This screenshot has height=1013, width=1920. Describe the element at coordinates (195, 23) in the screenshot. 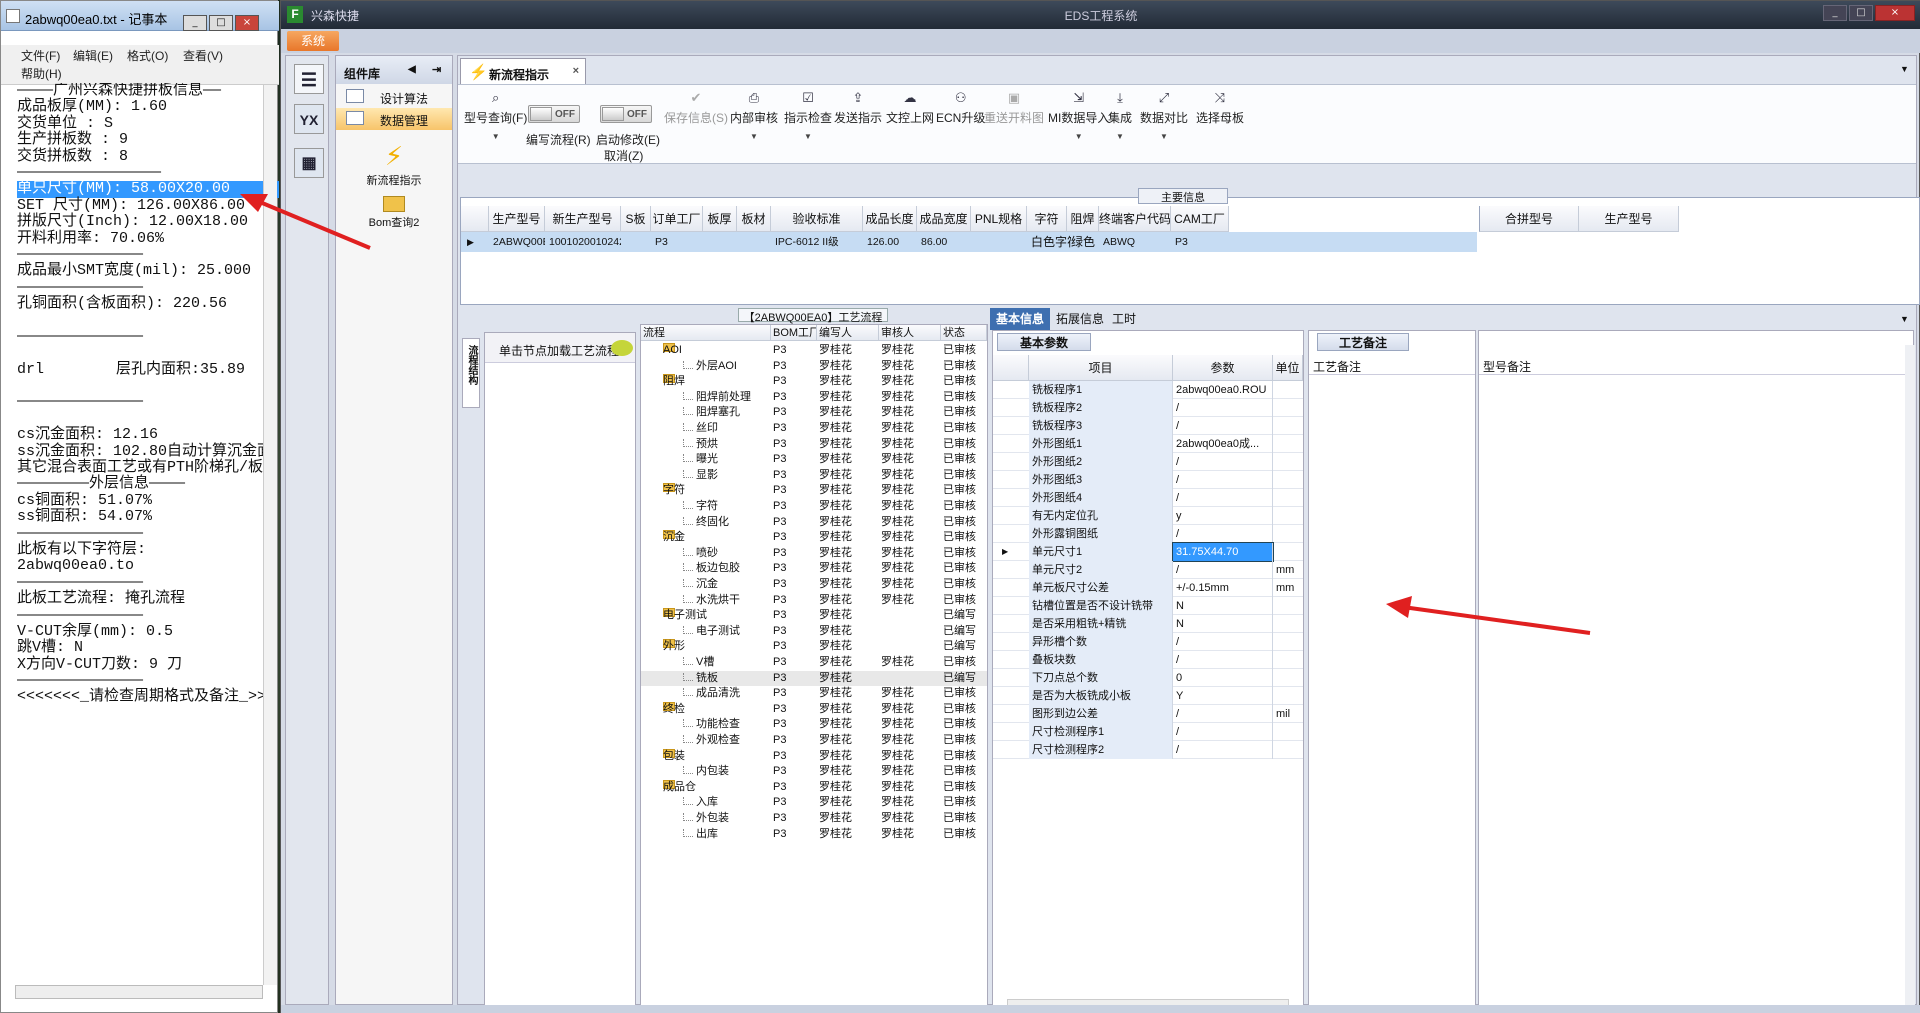

I see `minimize-button: _` at that location.